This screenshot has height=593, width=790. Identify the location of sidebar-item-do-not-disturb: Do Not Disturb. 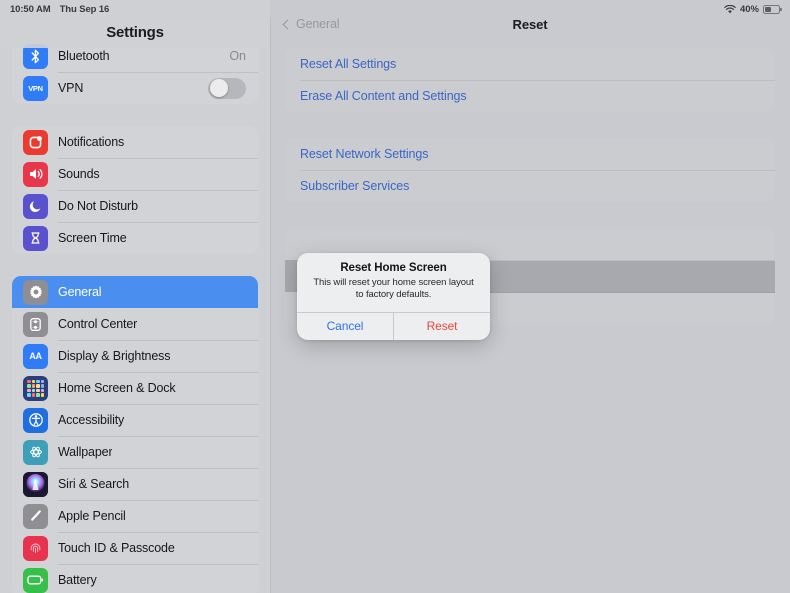
(135, 206).